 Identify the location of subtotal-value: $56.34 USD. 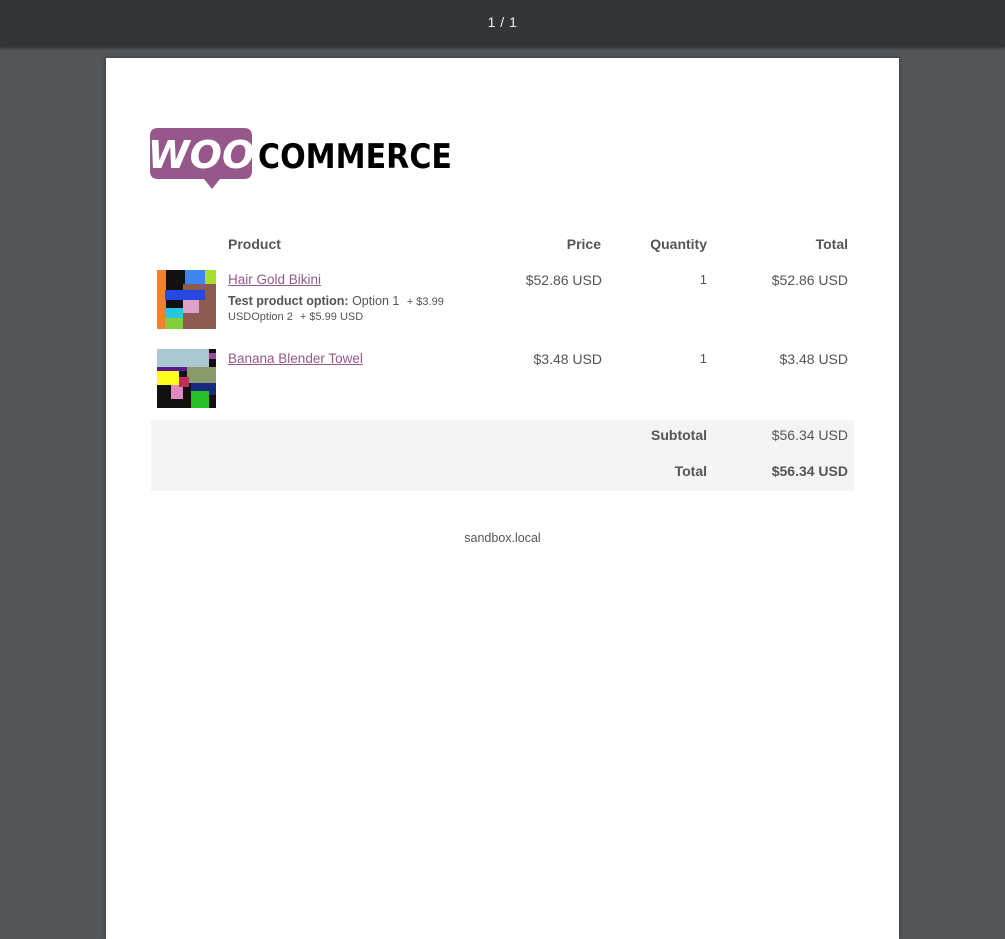
(809, 435).